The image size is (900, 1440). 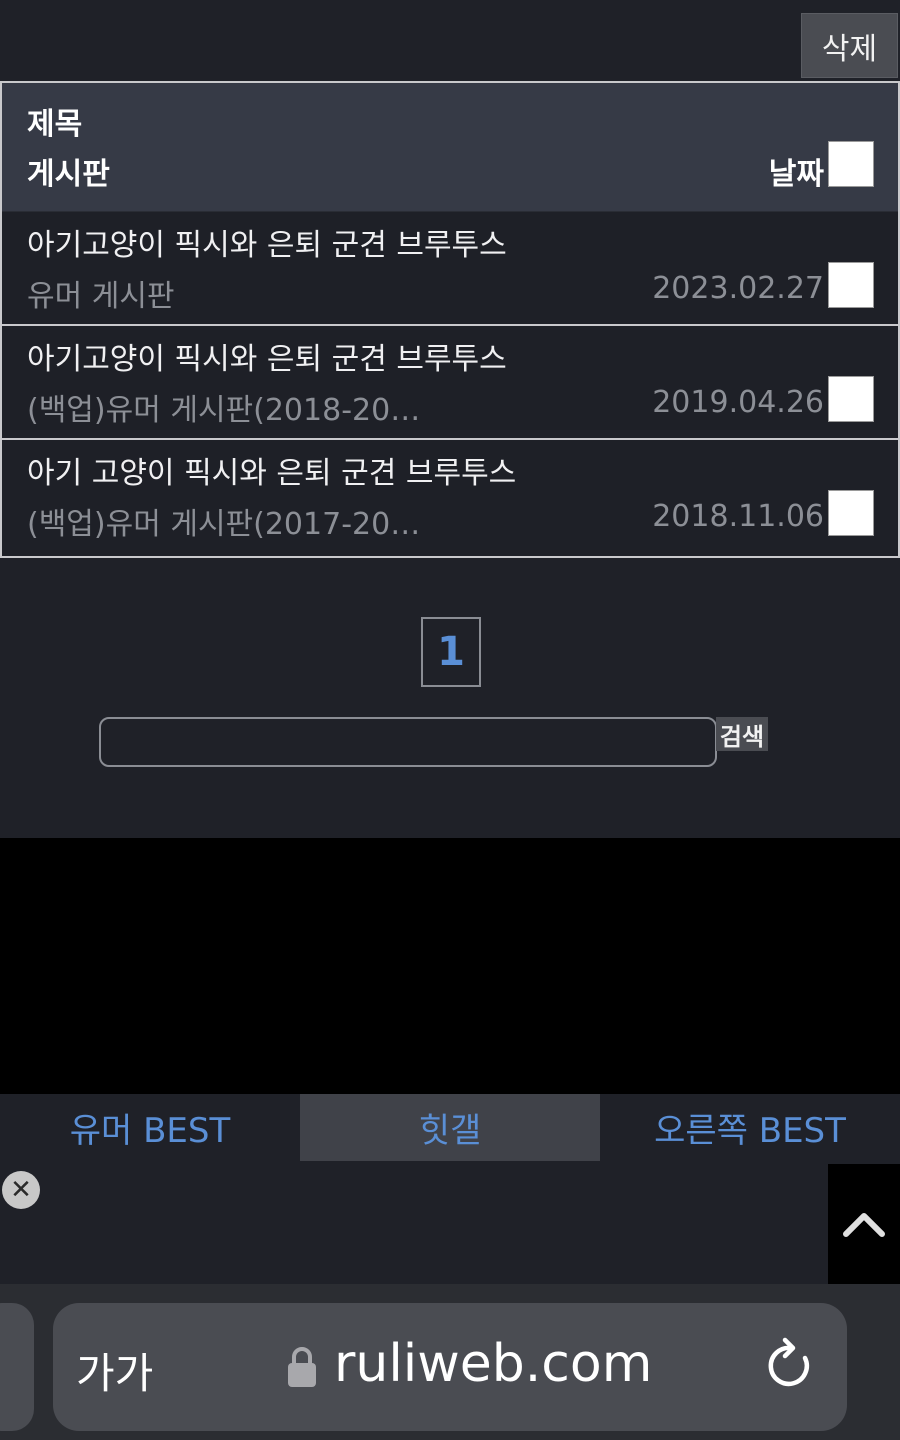 I want to click on lock-icon, so click(x=302, y=1367).